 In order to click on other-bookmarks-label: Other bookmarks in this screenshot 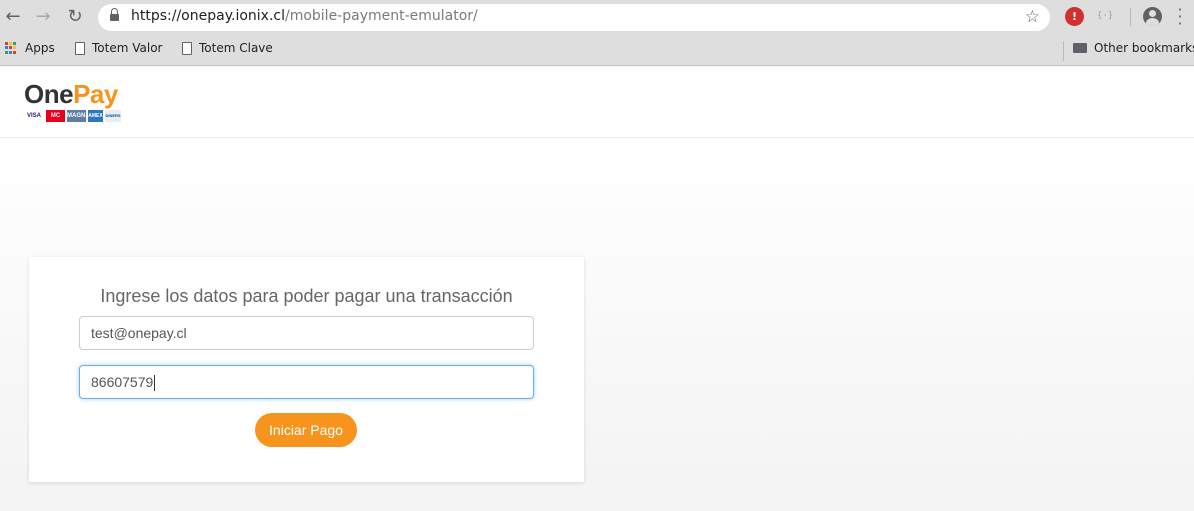, I will do `click(1144, 48)`.